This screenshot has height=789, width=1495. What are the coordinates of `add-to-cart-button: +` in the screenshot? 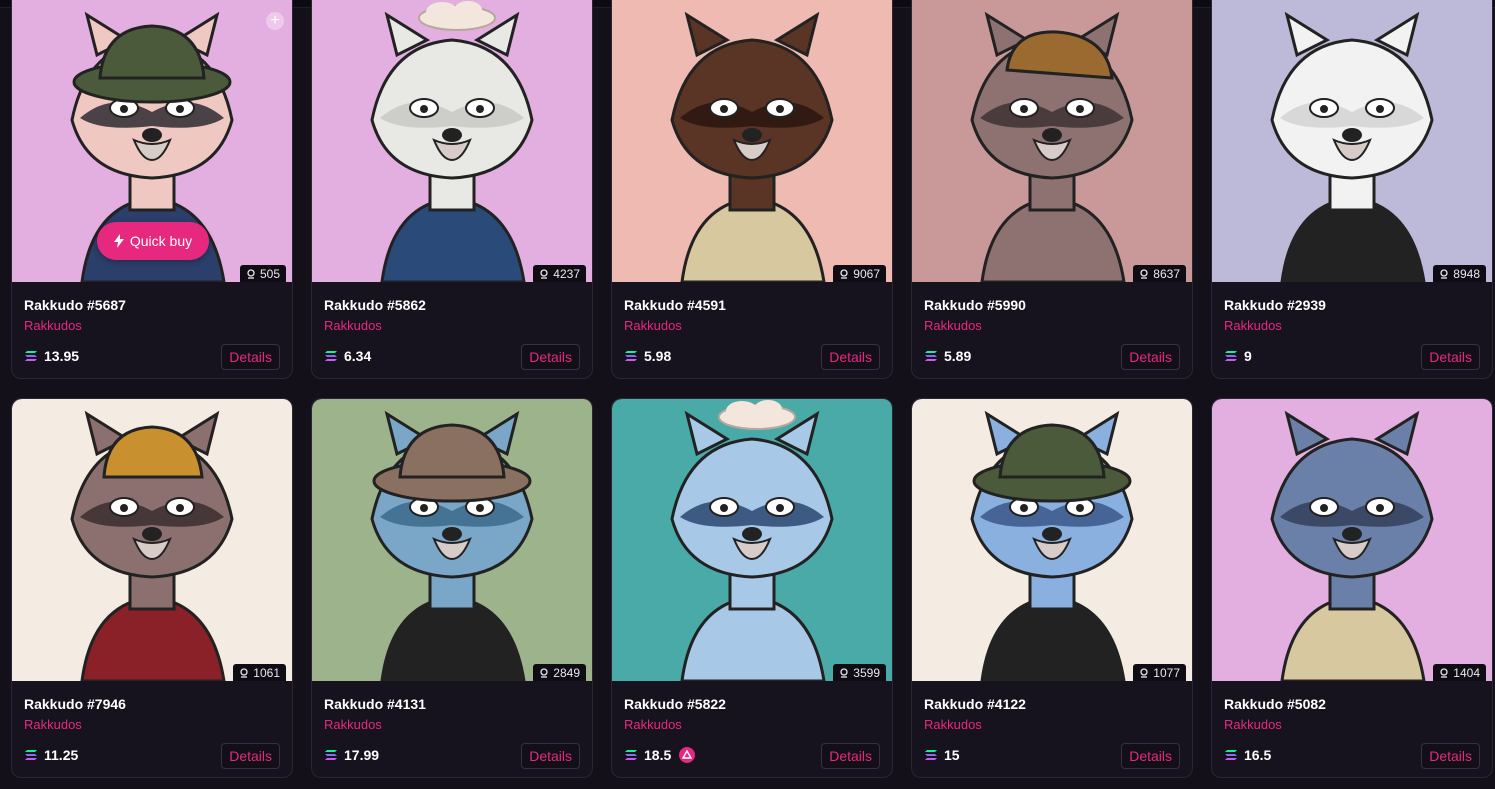 It's located at (275, 21).